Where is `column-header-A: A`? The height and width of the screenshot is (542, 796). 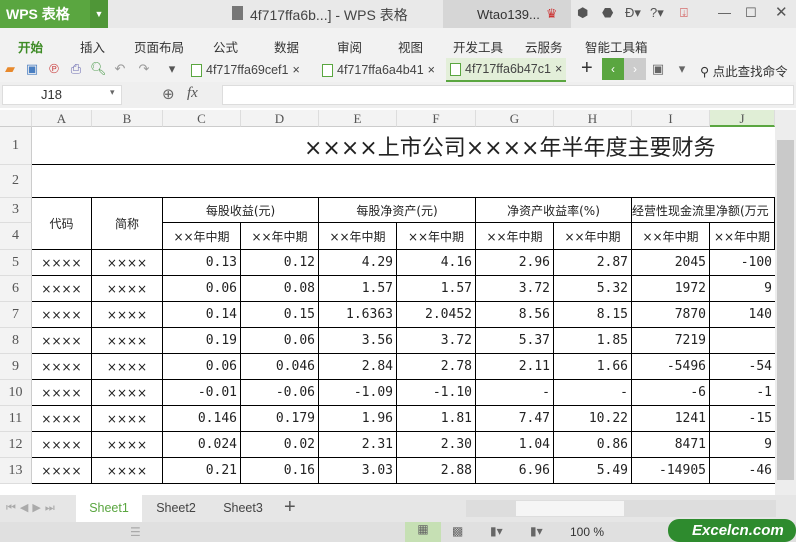 column-header-A: A is located at coordinates (62, 118).